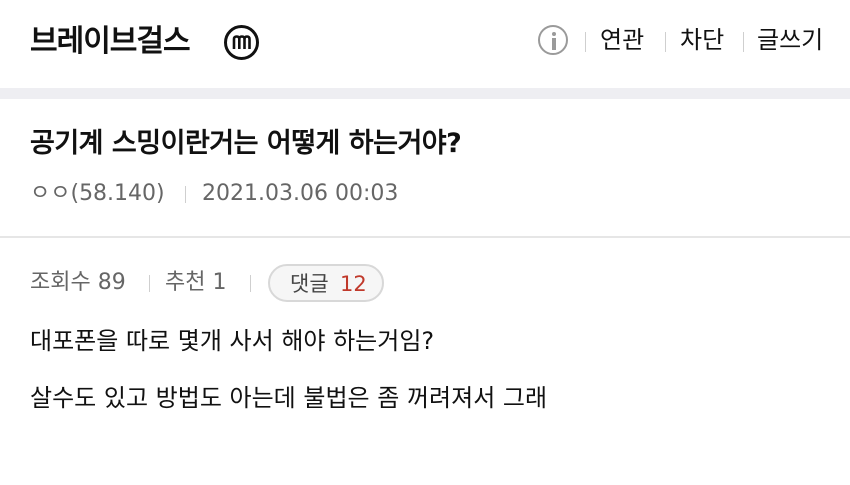 The width and height of the screenshot is (850, 485). I want to click on letter-m-icon, so click(241, 42).